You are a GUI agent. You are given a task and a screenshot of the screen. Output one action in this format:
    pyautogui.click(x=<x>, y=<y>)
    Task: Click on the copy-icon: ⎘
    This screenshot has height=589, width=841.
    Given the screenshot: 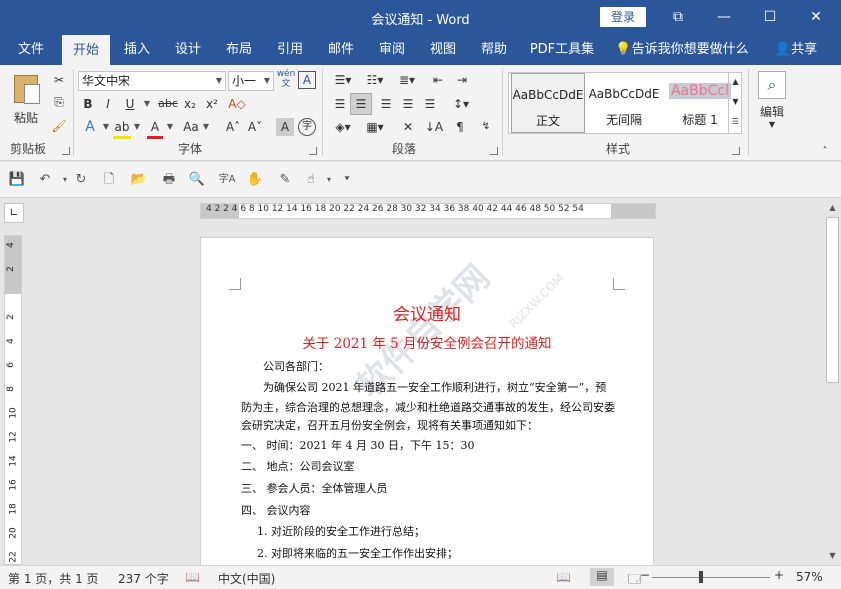 What is the action you would take?
    pyautogui.click(x=59, y=102)
    